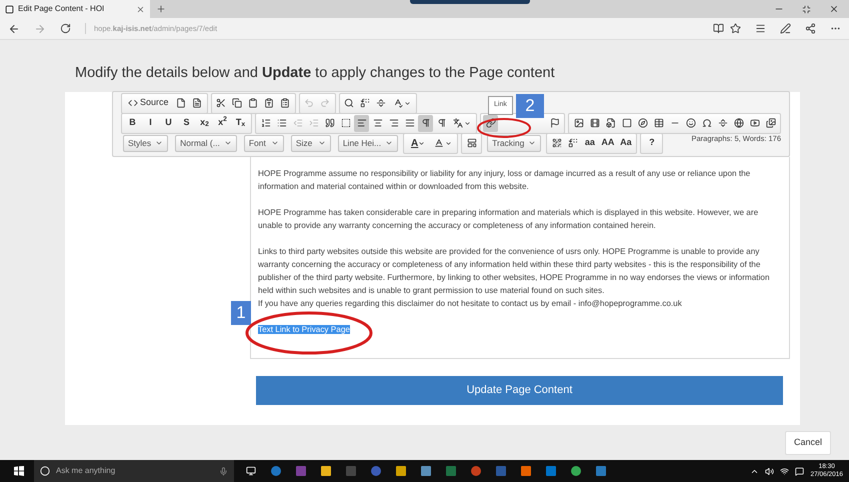  I want to click on format-button: ?, so click(651, 143).